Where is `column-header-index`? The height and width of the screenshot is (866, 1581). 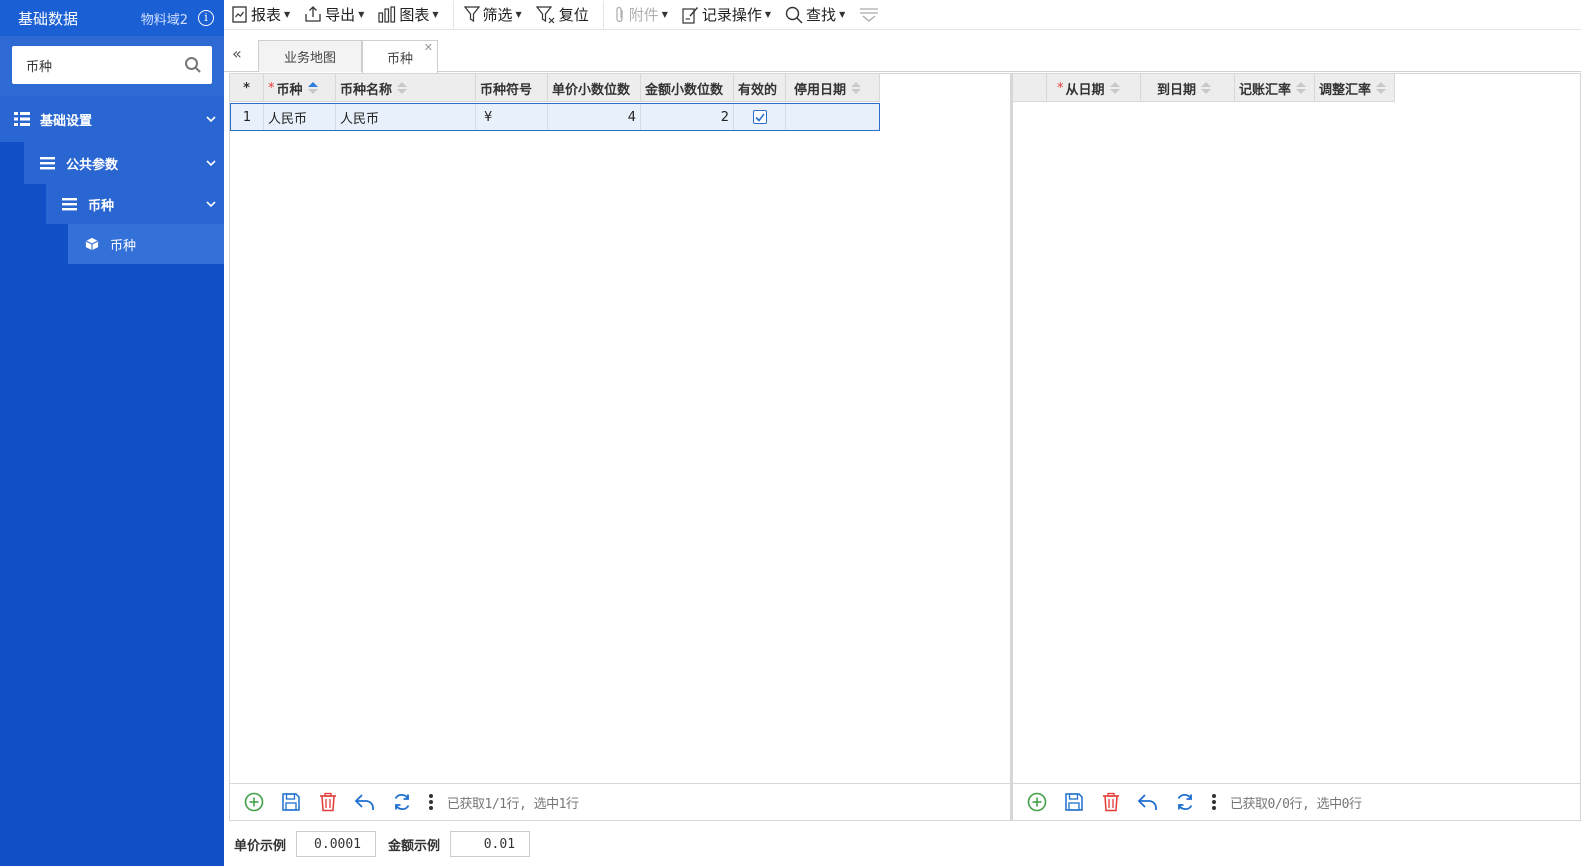
column-header-index is located at coordinates (1030, 88).